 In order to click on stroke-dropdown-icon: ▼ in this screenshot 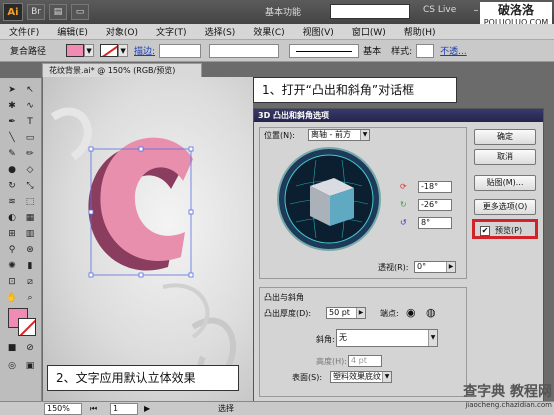, I will do `click(123, 50)`.